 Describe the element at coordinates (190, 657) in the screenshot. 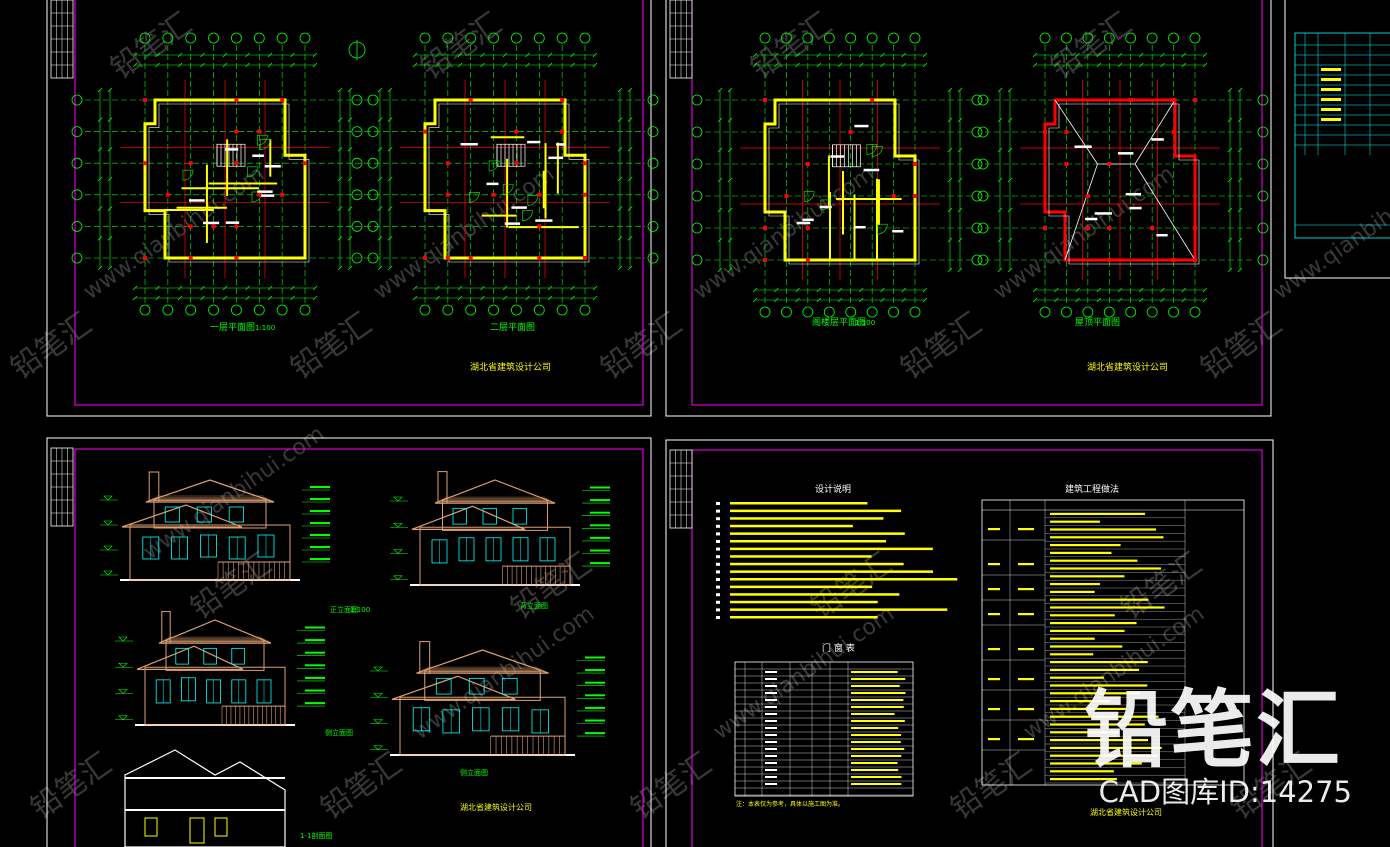

I see `roof-gable` at that location.